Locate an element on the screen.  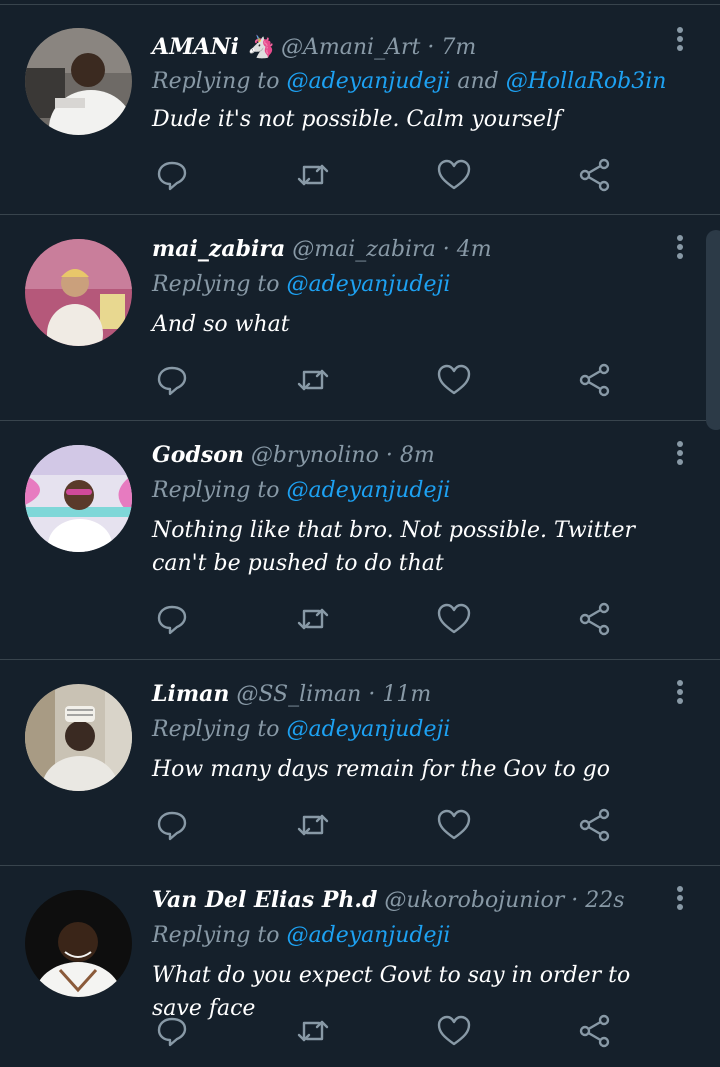
tweet-header: Godson @brynolino · 8m is located at coordinates (293, 455).